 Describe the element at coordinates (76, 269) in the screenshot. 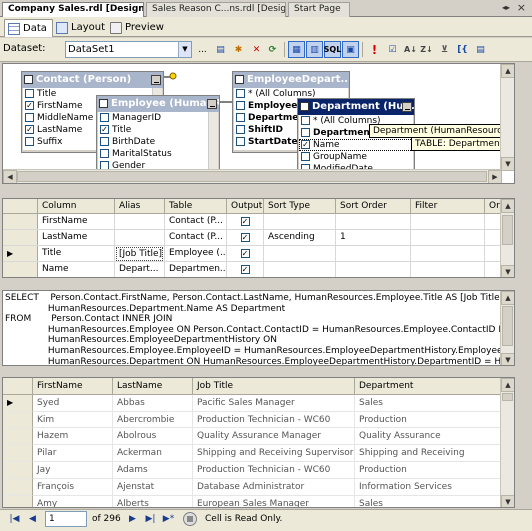

I see `criteria-cell-column: Name` at that location.